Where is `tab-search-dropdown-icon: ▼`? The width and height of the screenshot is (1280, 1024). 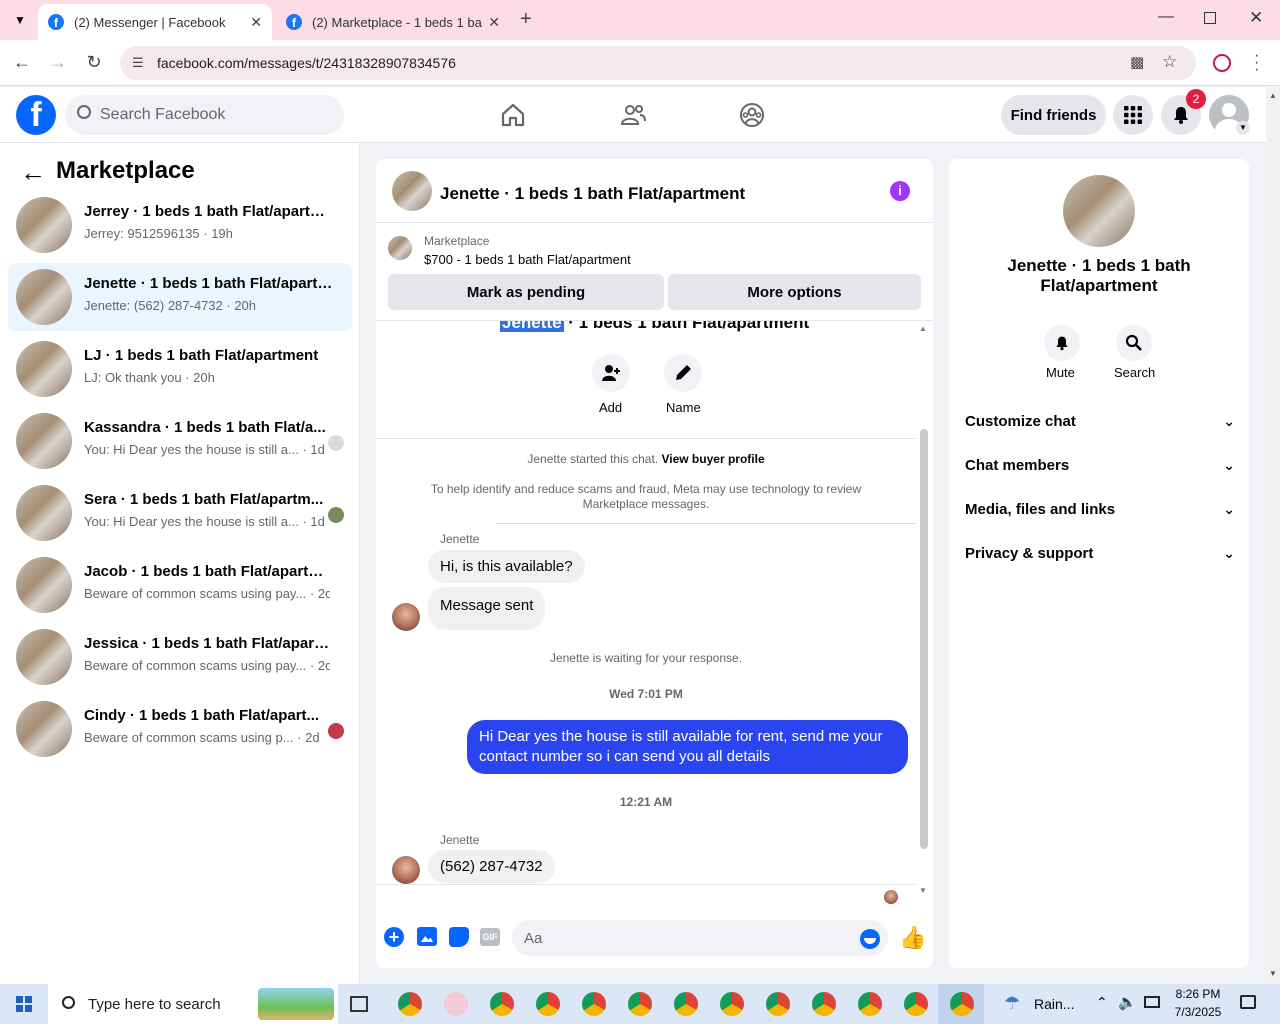
tab-search-dropdown-icon: ▼ is located at coordinates (20, 20).